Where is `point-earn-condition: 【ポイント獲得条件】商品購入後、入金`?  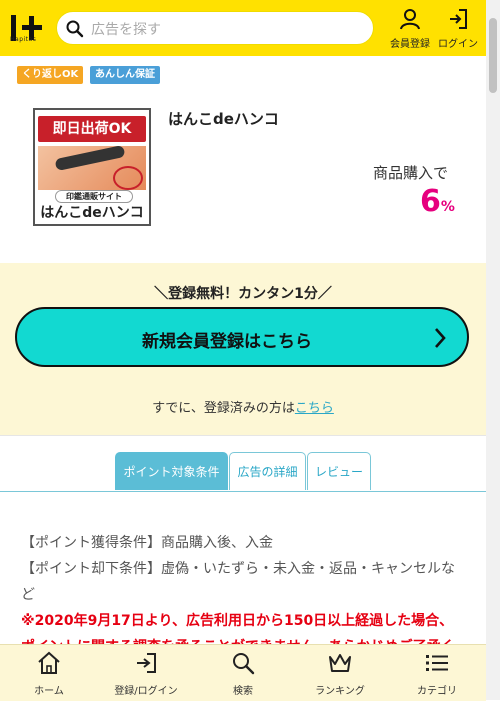
point-earn-condition: 【ポイント獲得条件】商品購入後、入金 is located at coordinates (147, 543).